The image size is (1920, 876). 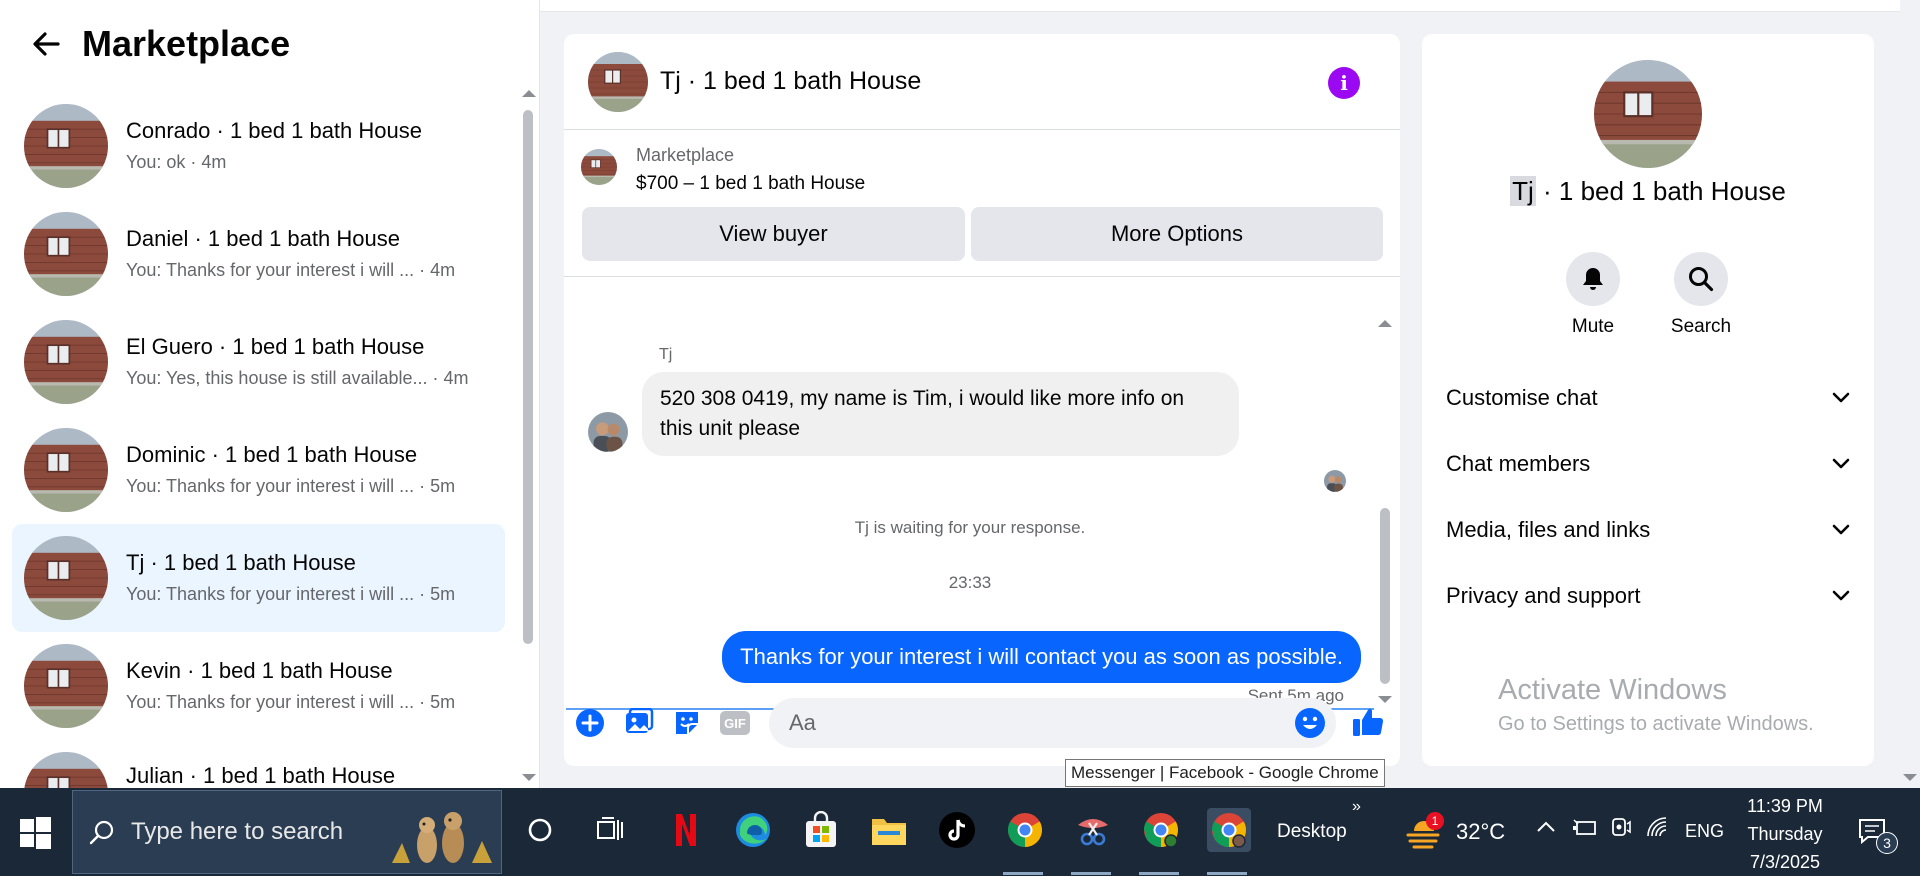 I want to click on conversation-name: Tj · 1 bed 1 bath House, so click(x=241, y=562).